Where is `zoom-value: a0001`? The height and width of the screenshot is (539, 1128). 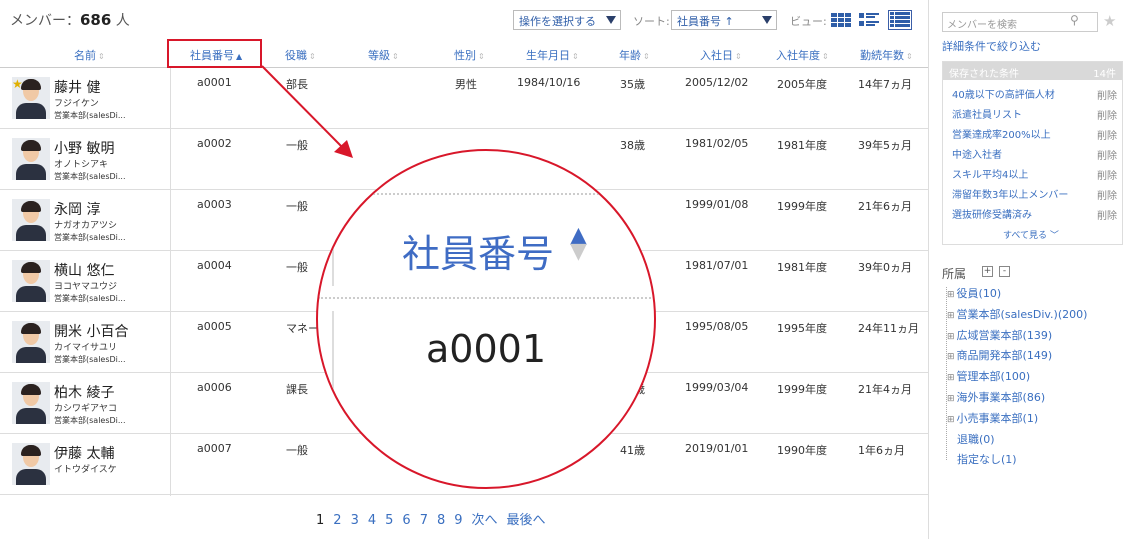
zoom-value: a0001 is located at coordinates (486, 349).